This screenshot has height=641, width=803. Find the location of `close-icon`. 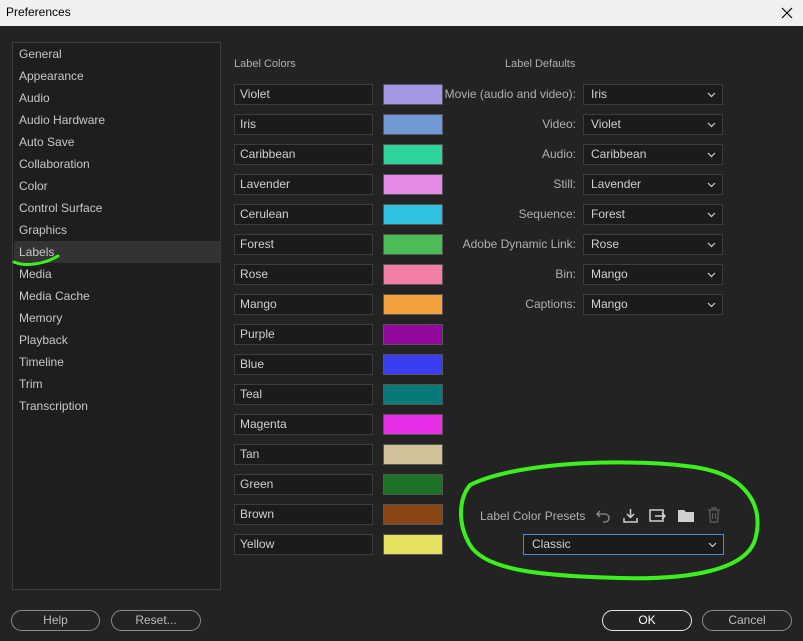

close-icon is located at coordinates (787, 13).